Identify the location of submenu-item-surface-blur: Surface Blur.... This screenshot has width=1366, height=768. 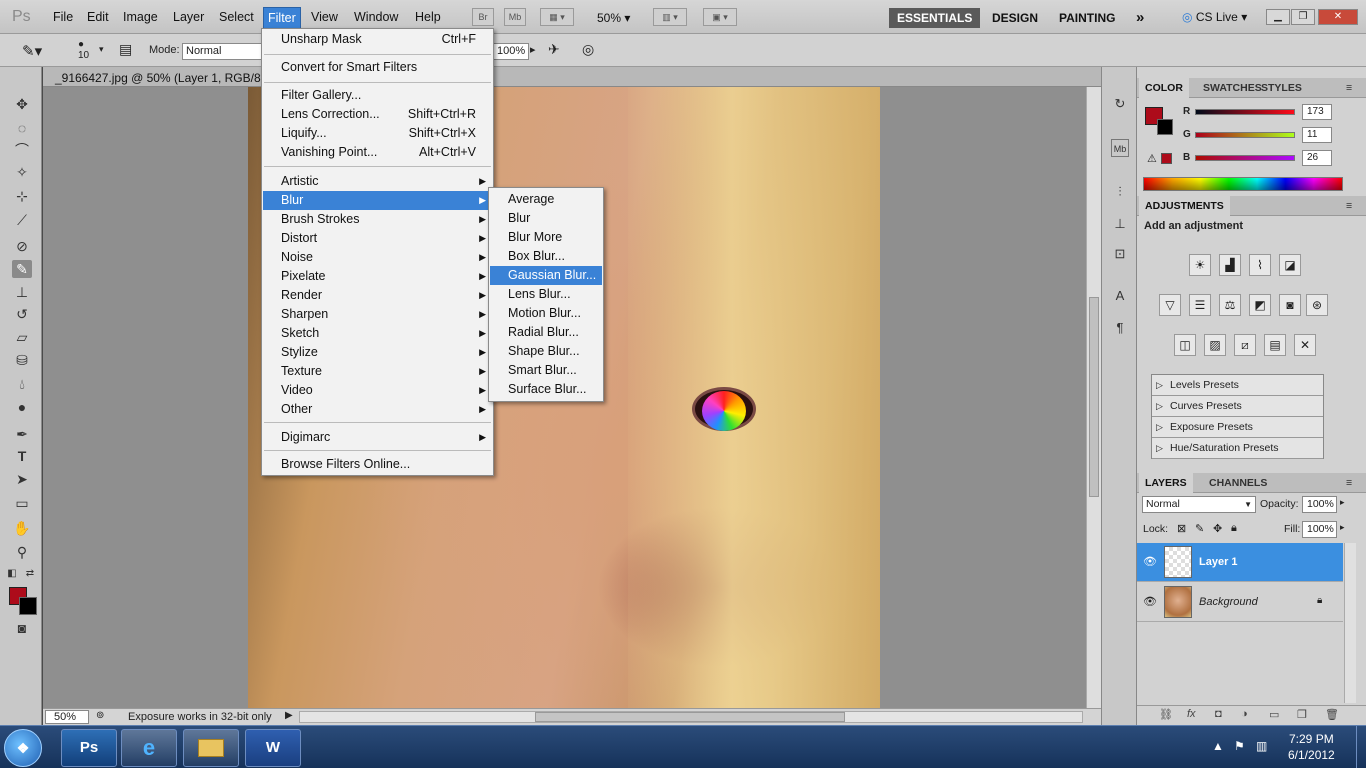
(546, 389).